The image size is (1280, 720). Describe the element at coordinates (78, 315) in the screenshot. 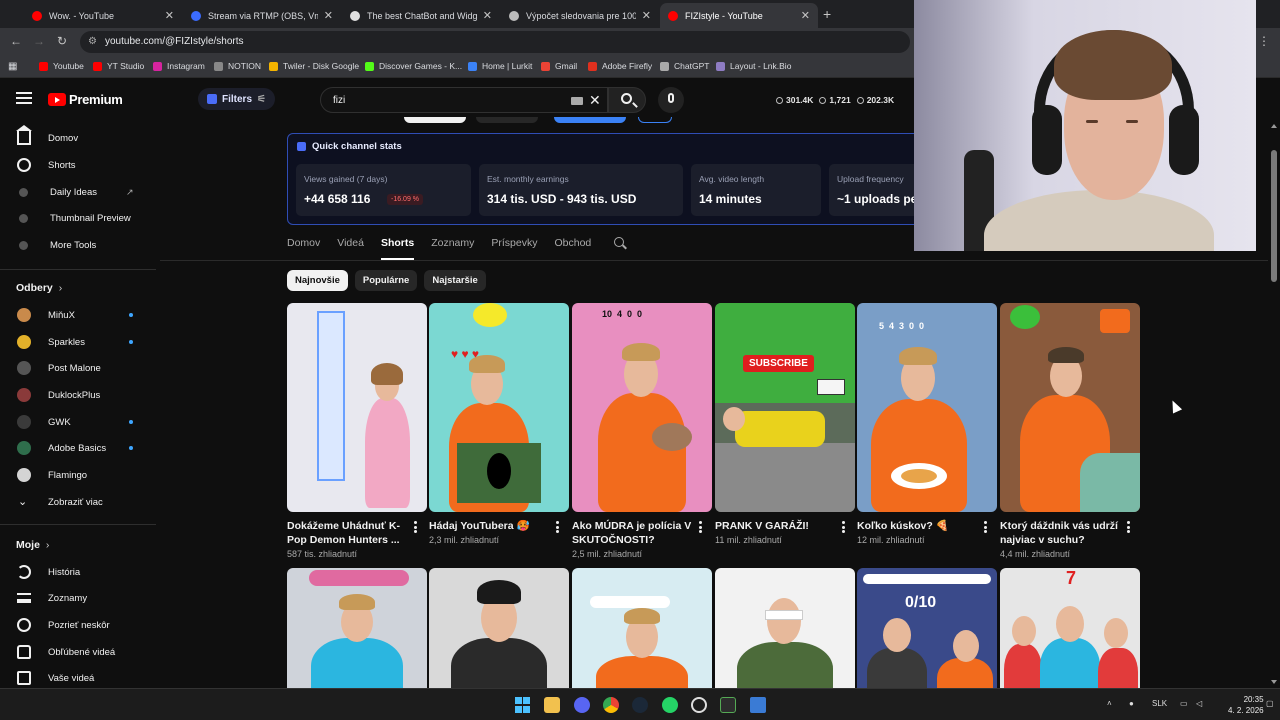

I see `subscription-item: MiňuX` at that location.